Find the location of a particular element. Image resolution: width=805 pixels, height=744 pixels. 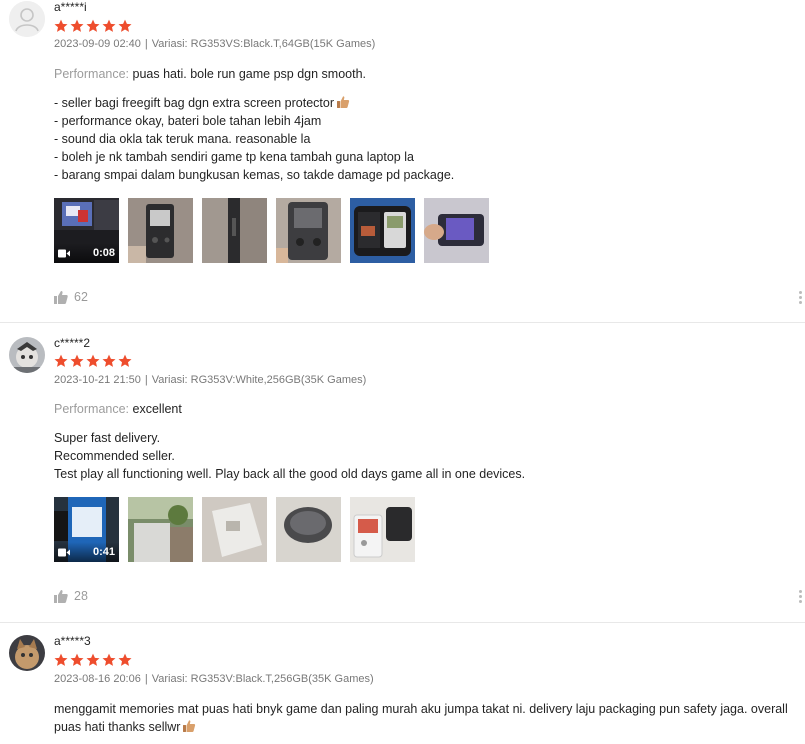

video-overlay: 0:08 is located at coordinates (86, 253).